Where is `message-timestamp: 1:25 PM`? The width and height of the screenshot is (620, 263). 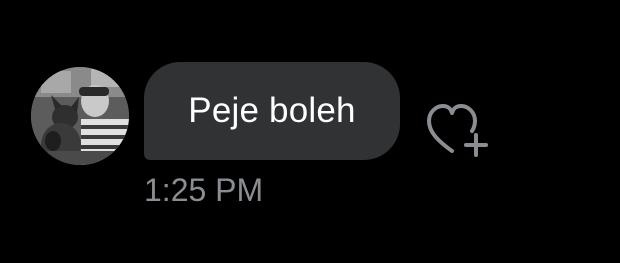 message-timestamp: 1:25 PM is located at coordinates (204, 190).